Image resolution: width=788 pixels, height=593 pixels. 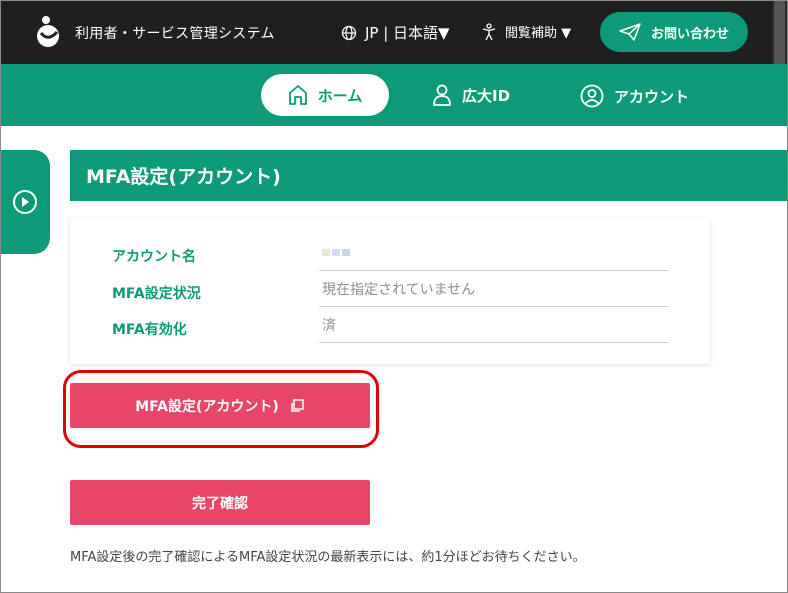 I want to click on nav-home-label: ホーム, so click(x=340, y=95).